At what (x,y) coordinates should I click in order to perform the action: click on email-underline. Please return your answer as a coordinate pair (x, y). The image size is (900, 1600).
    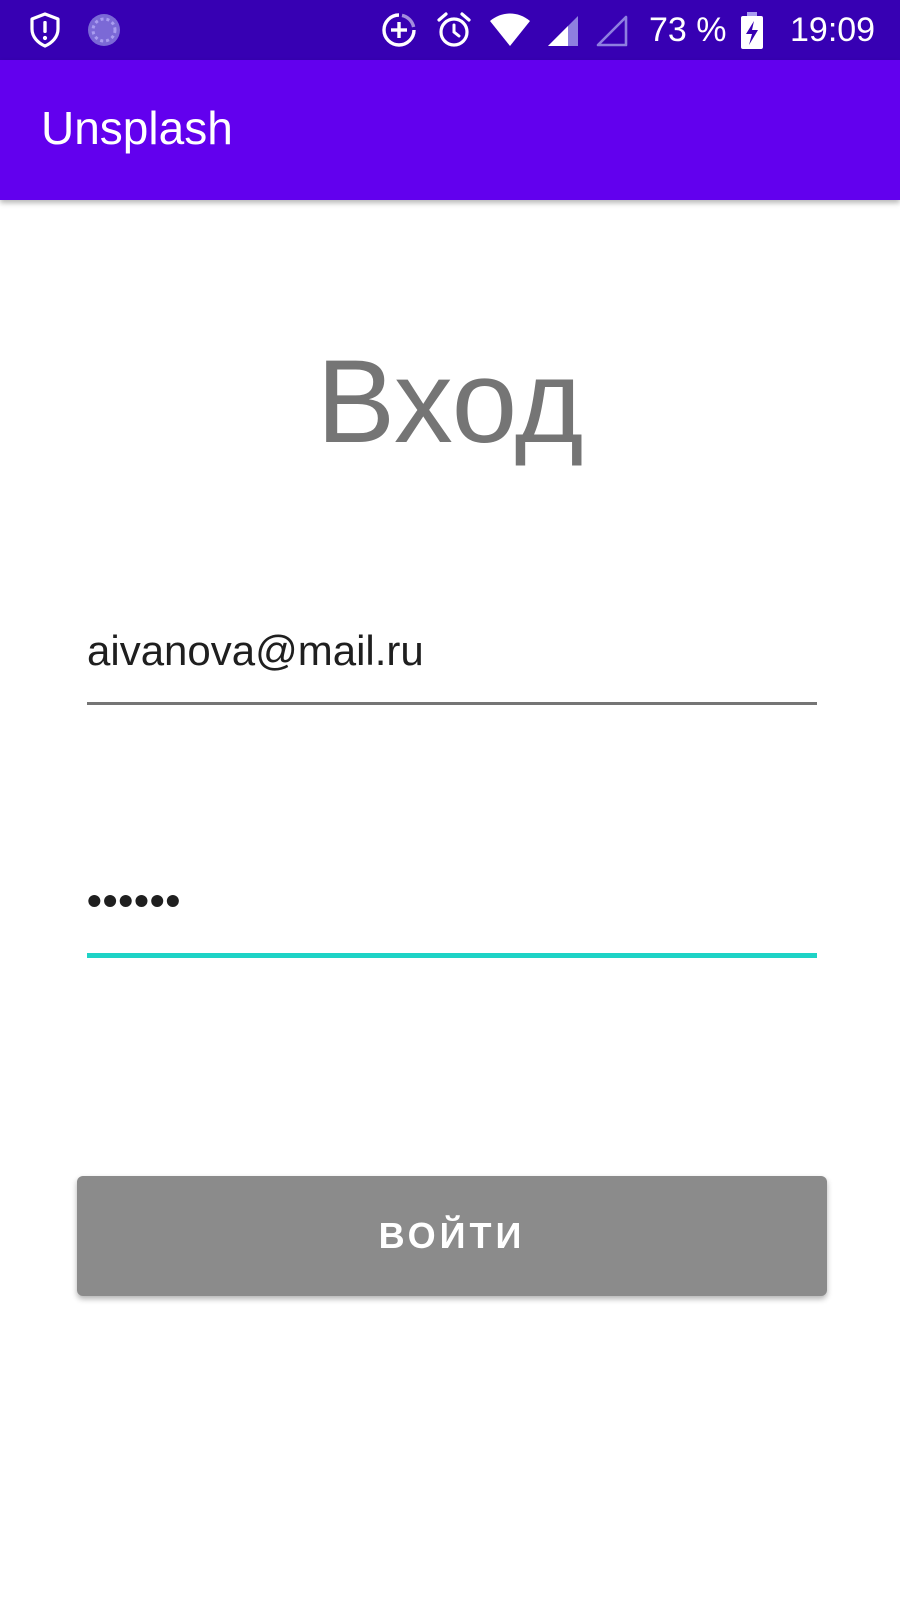
    Looking at the image, I should click on (452, 703).